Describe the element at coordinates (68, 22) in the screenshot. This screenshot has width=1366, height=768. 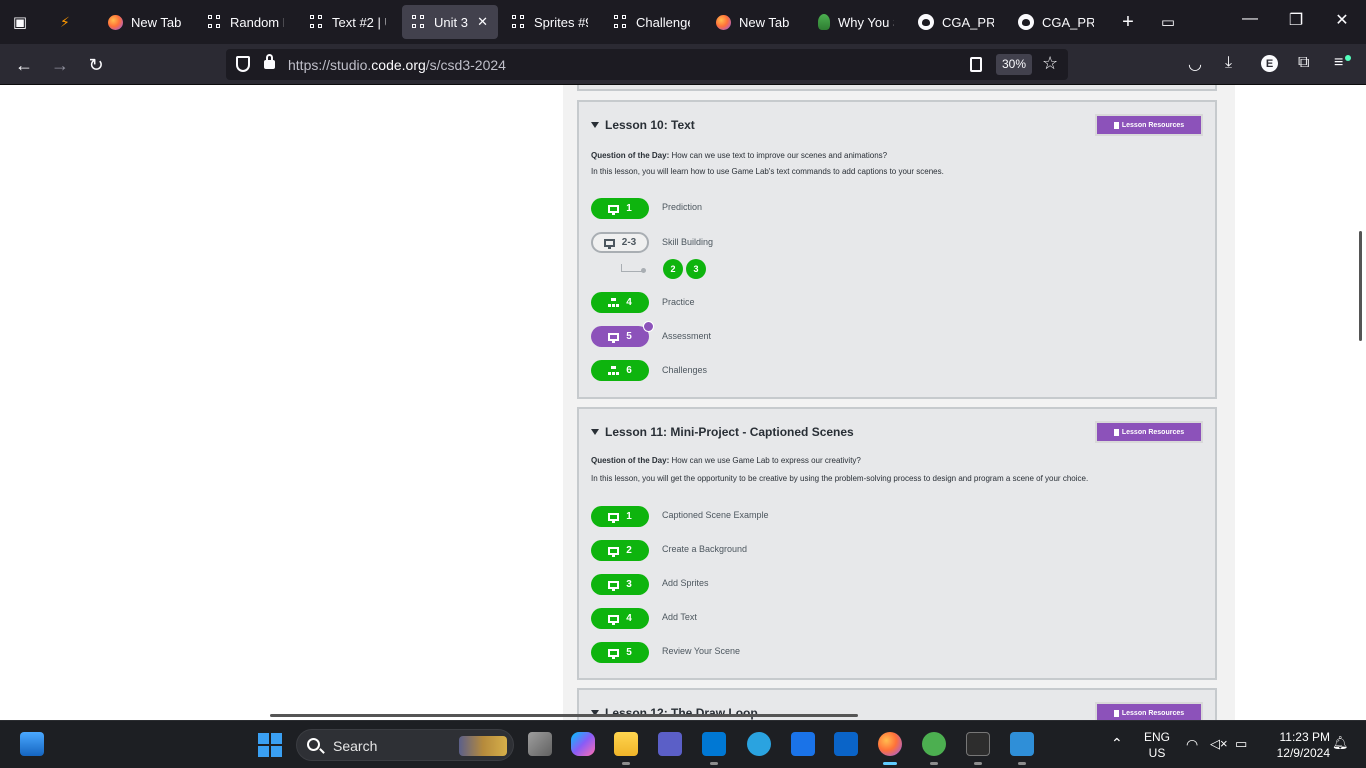
I see `tab-amazon: ⚡` at that location.